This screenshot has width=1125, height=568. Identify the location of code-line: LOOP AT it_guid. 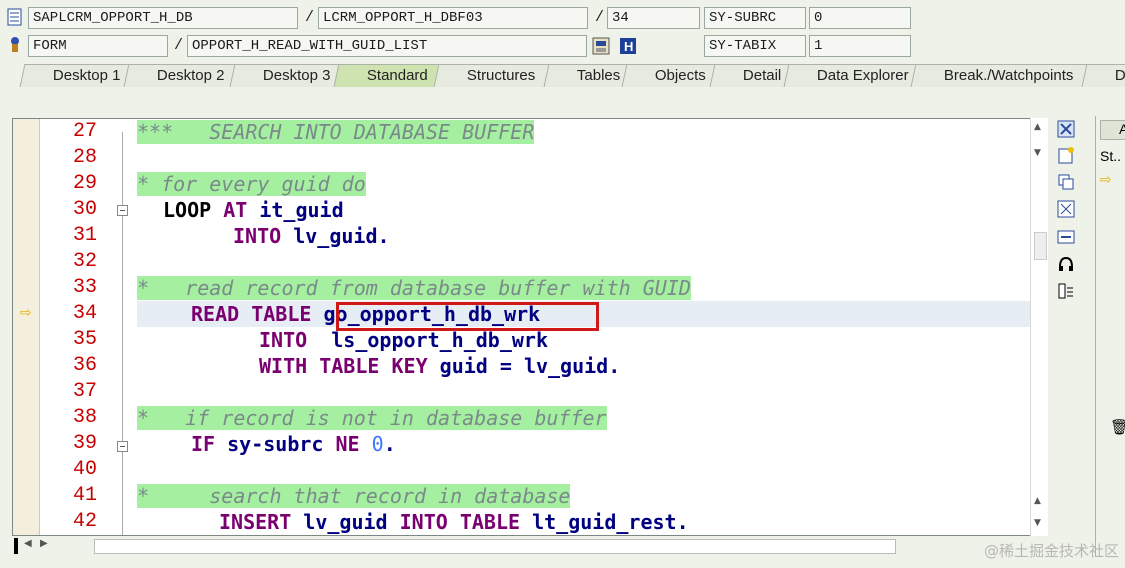
(253, 210).